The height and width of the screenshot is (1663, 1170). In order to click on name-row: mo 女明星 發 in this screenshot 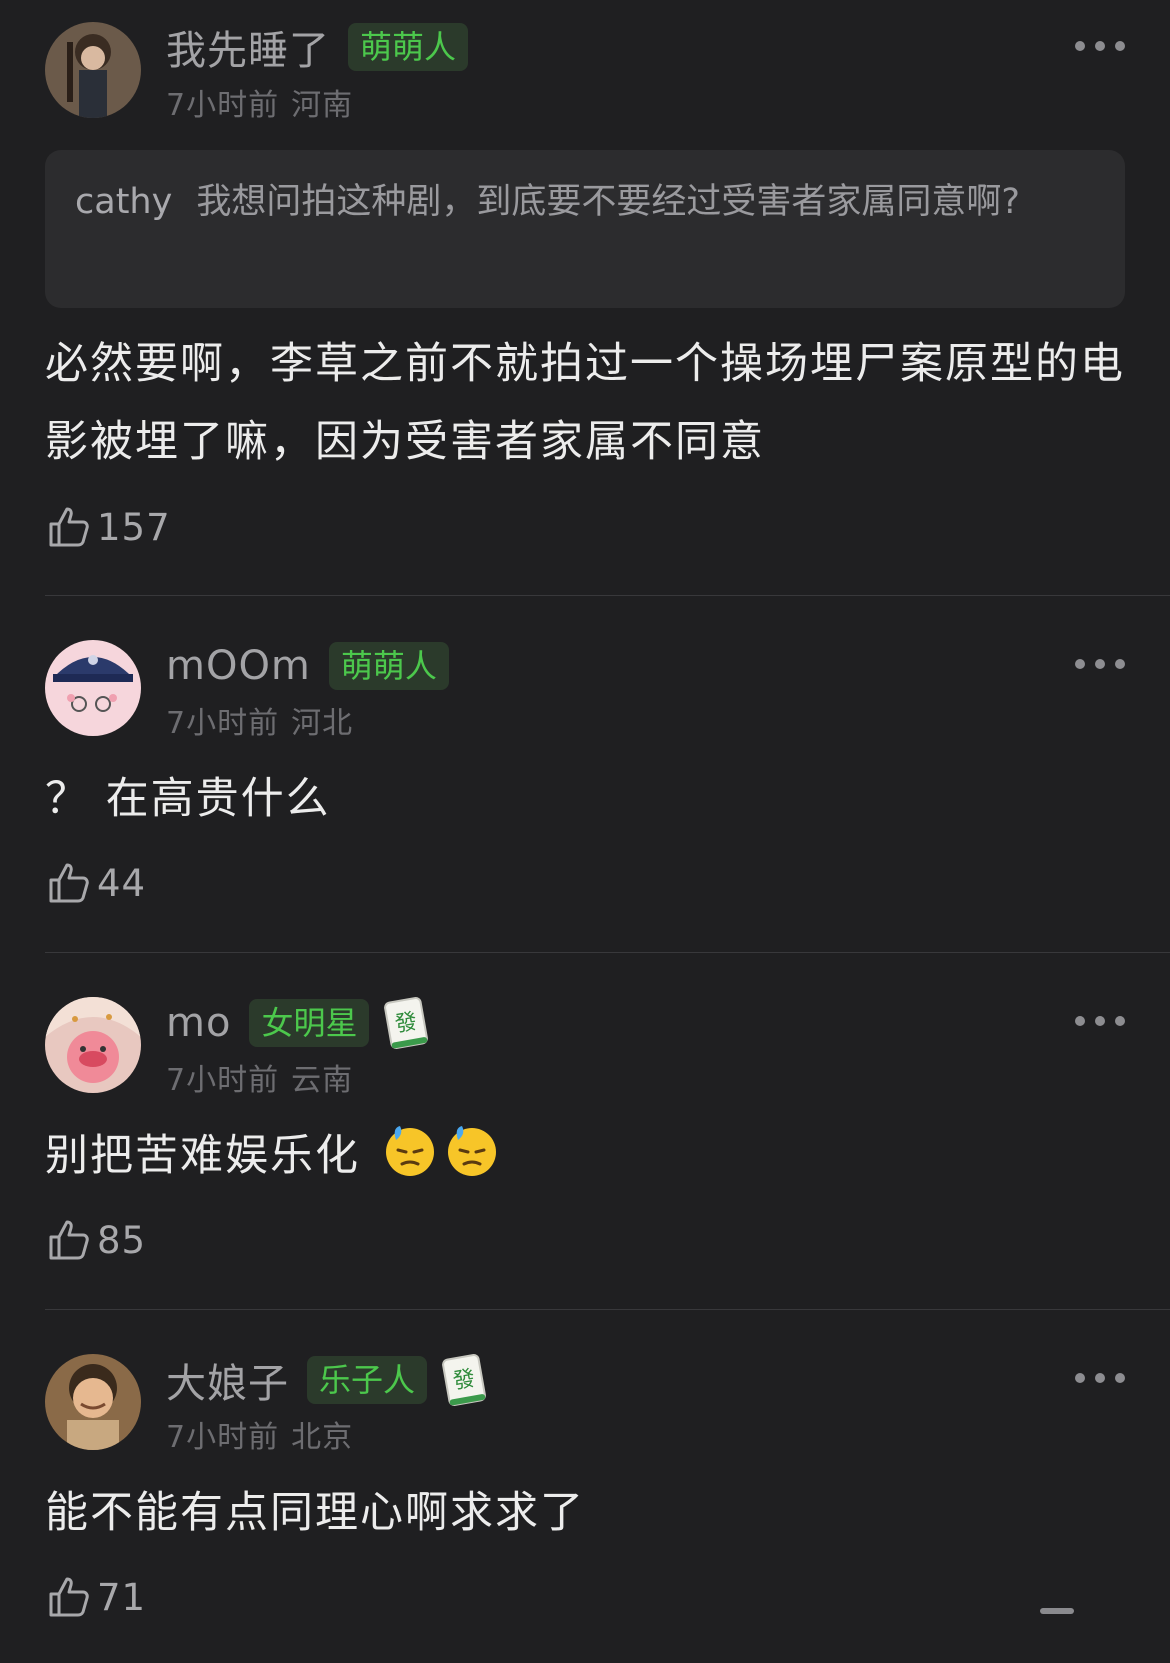, I will do `click(297, 1023)`.